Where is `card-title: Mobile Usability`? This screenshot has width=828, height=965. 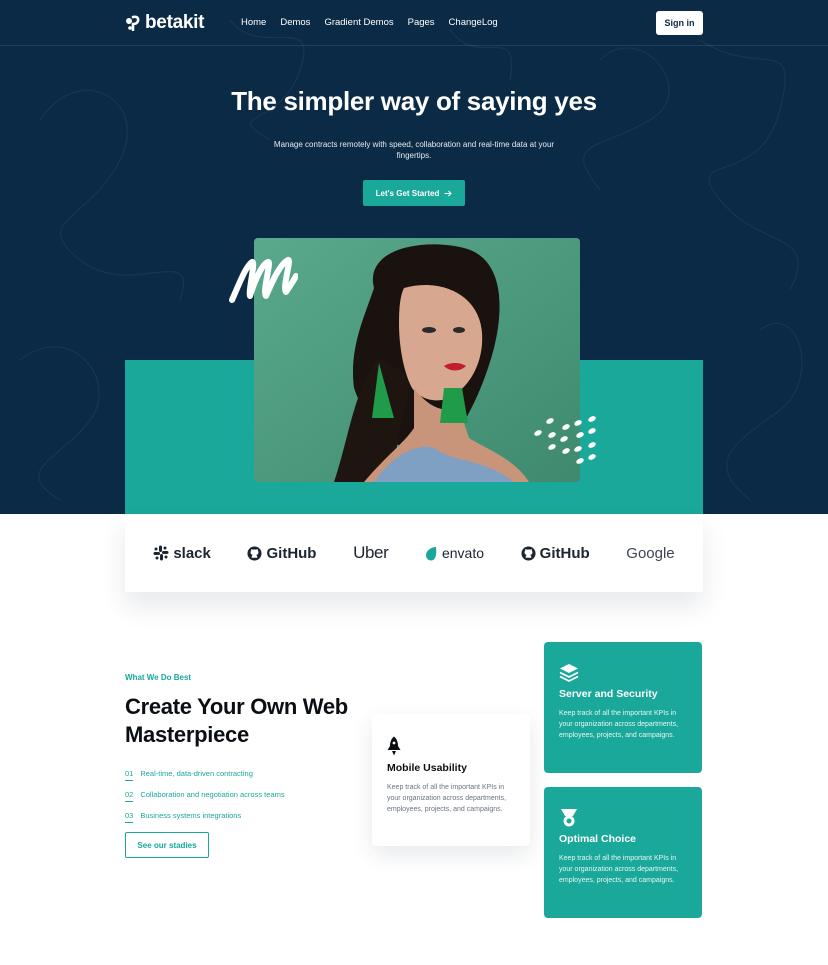
card-title: Mobile Usability is located at coordinates (427, 768).